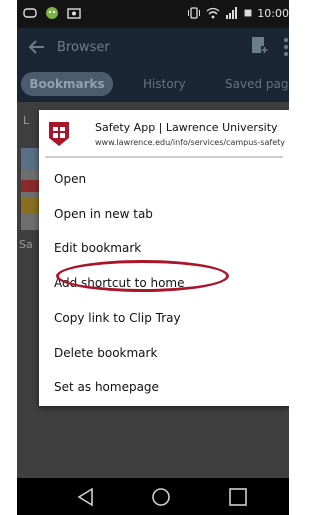 Image resolution: width=320 pixels, height=515 pixels. Describe the element at coordinates (248, 13) in the screenshot. I see `battery-icon` at that location.